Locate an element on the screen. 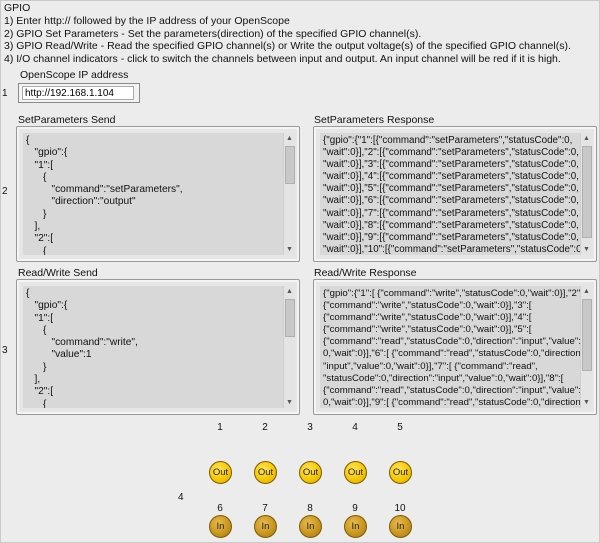 The width and height of the screenshot is (600, 543). readwrite-response-scrollbar: ▲ ▼ is located at coordinates (586, 347).